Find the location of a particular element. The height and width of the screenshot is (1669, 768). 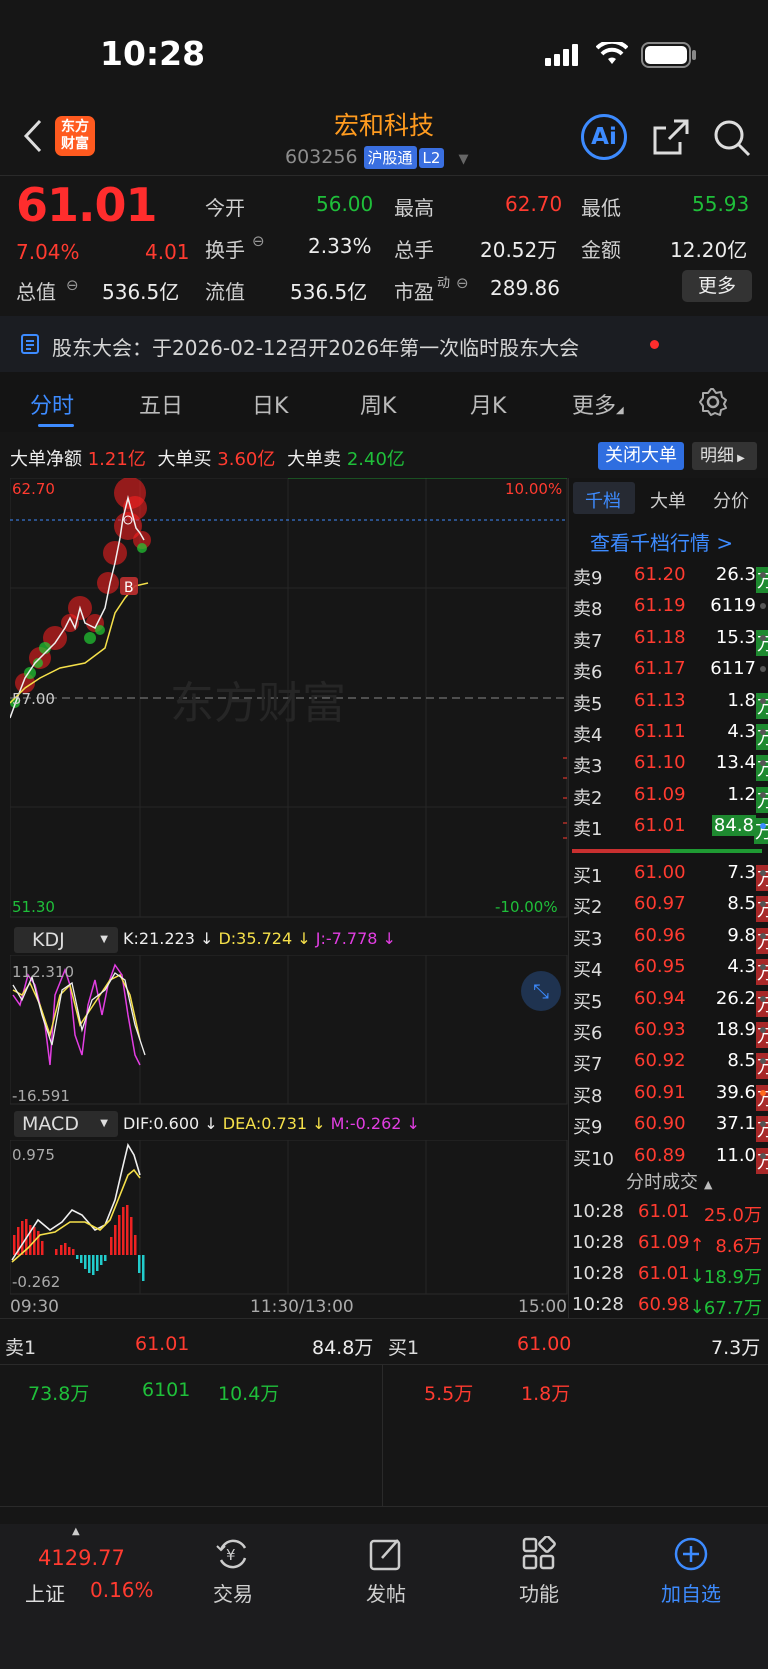

time-start: 09:30 is located at coordinates (34, 1307).